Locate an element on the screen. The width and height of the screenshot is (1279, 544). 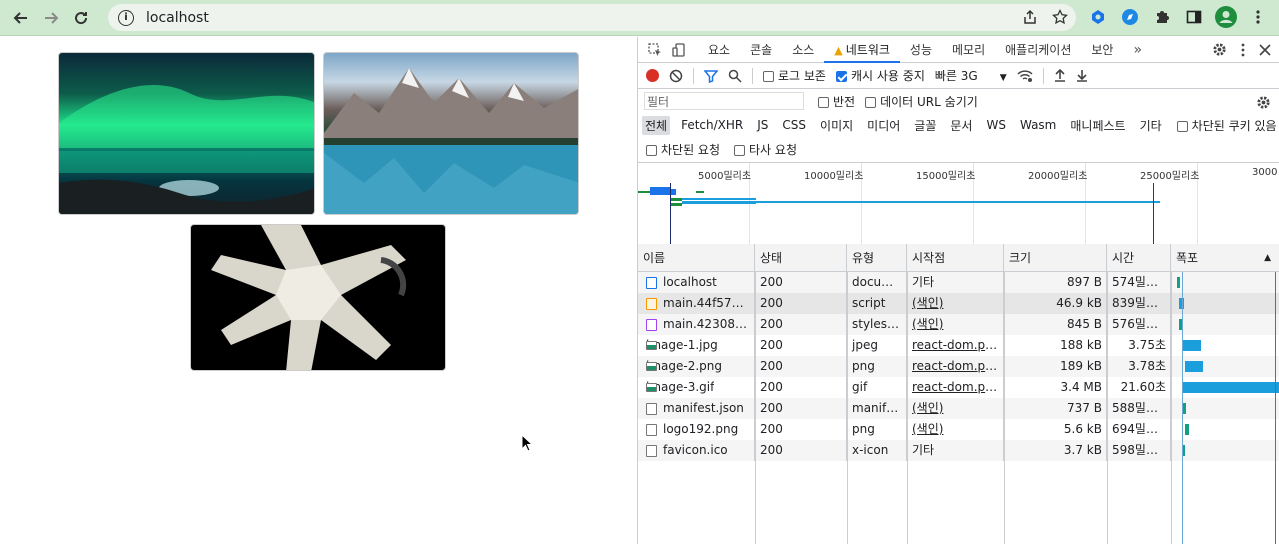
tab-security: 보안 is located at coordinates (1102, 50).